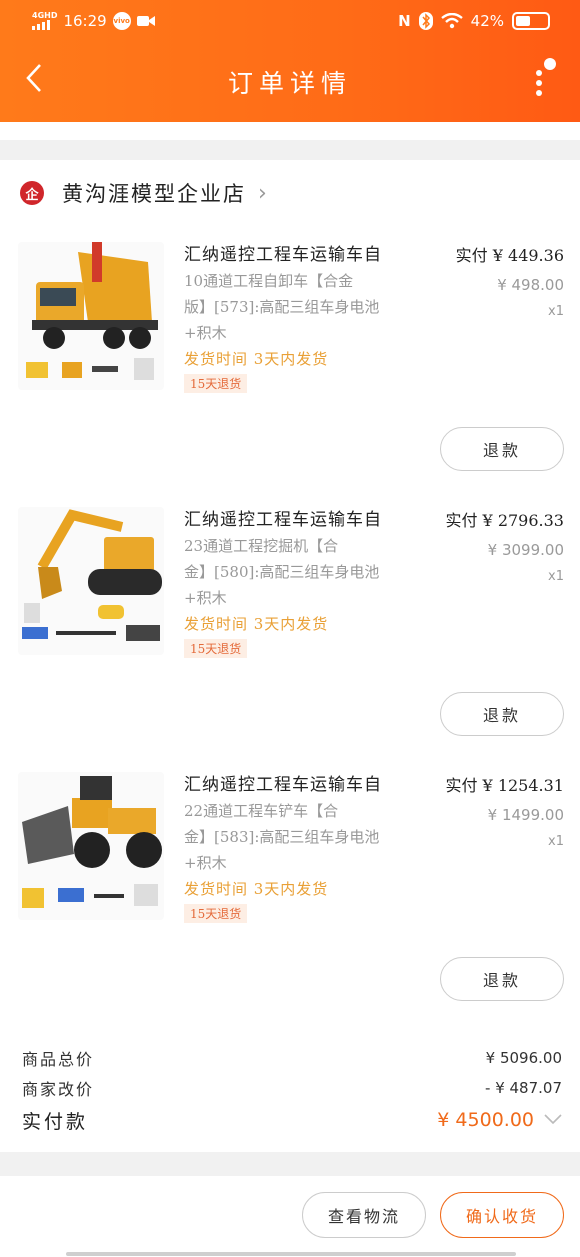 The height and width of the screenshot is (1257, 580). Describe the element at coordinates (58, 1089) in the screenshot. I see `discount-label: 商家改价` at that location.